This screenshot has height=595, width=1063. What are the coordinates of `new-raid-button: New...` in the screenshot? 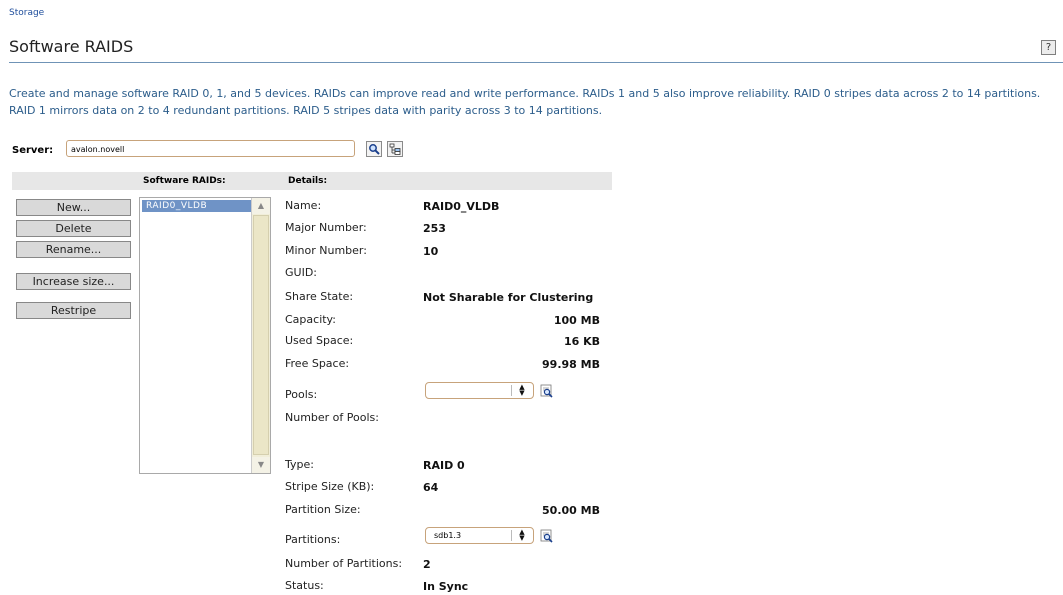 It's located at (73, 207).